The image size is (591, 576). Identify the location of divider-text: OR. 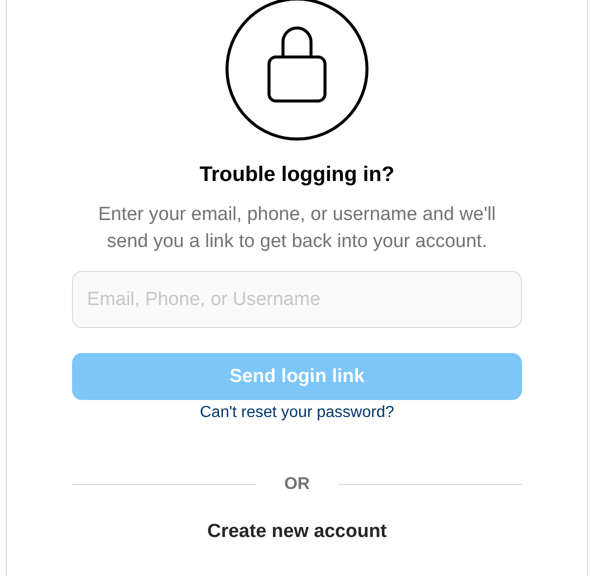
(297, 484).